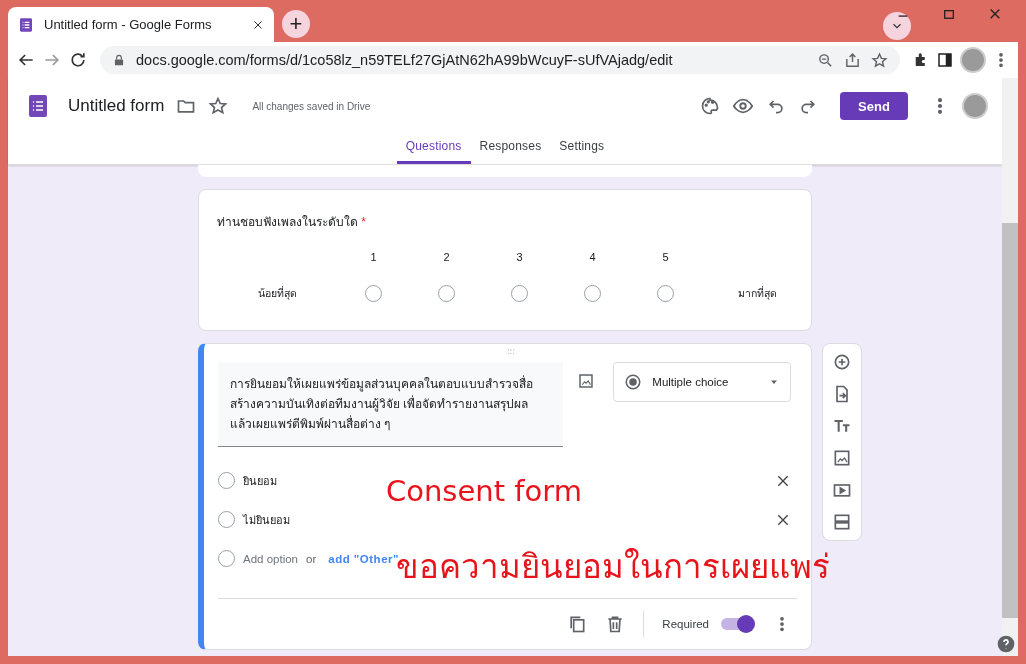 This screenshot has height=664, width=1026. Describe the element at coordinates (78, 60) in the screenshot. I see `reload-icon` at that location.